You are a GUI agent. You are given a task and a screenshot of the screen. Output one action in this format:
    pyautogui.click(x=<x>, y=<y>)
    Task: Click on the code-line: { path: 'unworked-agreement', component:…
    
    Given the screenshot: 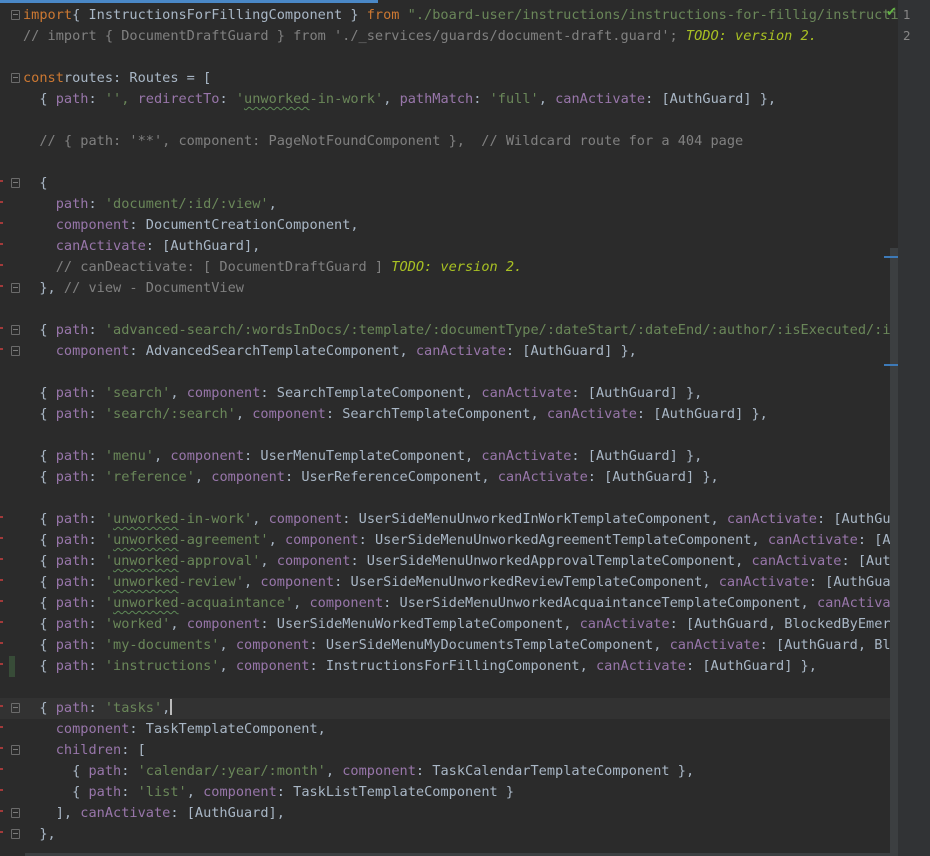 What is the action you would take?
    pyautogui.click(x=461, y=540)
    